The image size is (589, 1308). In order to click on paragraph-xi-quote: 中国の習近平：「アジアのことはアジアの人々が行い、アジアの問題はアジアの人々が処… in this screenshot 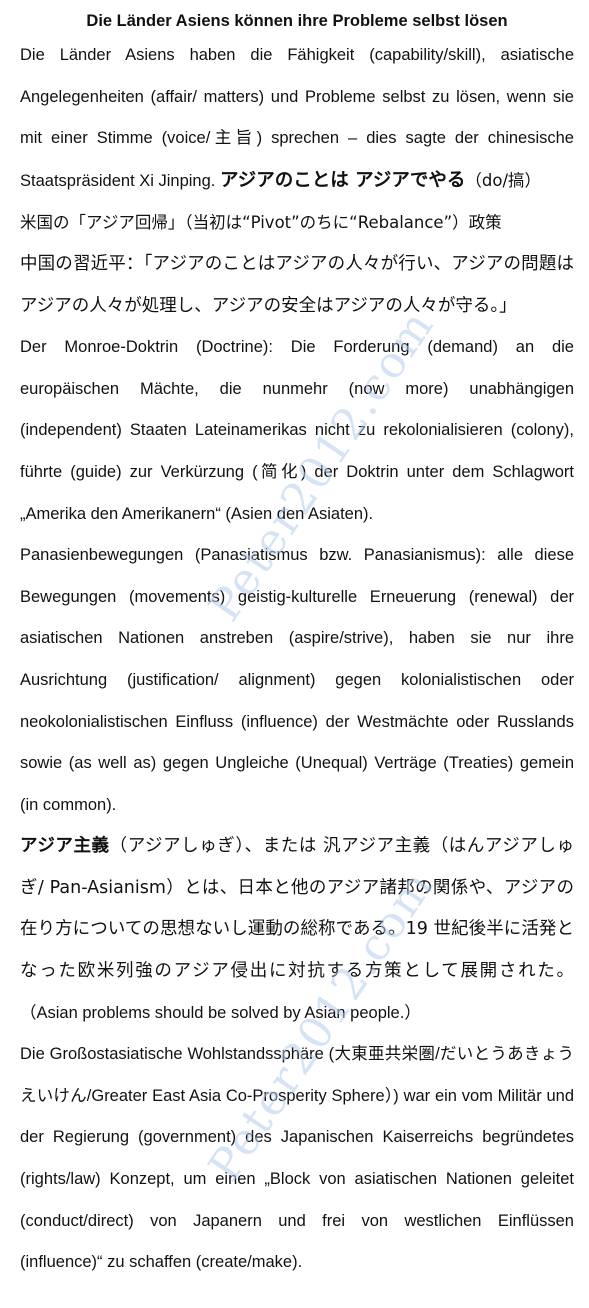, I will do `click(297, 284)`.